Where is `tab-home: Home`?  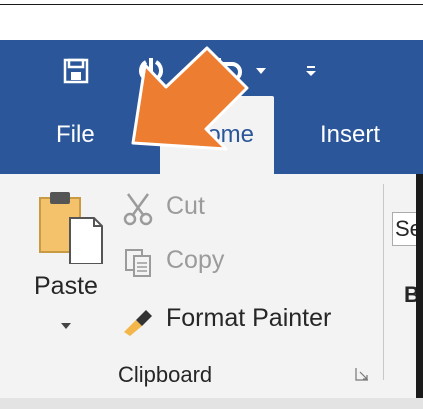 tab-home: Home is located at coordinates (217, 135).